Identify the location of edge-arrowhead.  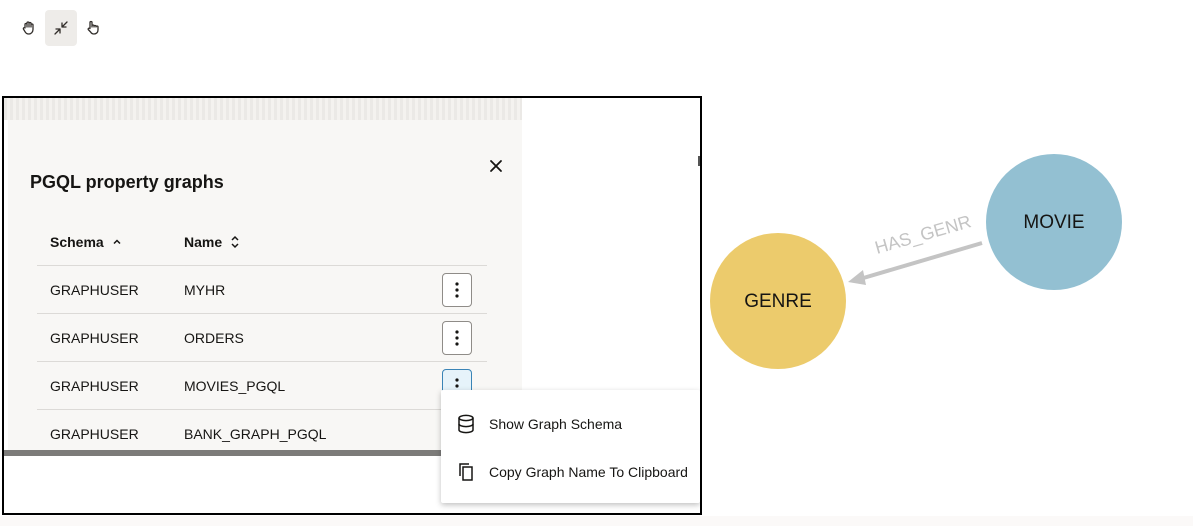
(857, 277).